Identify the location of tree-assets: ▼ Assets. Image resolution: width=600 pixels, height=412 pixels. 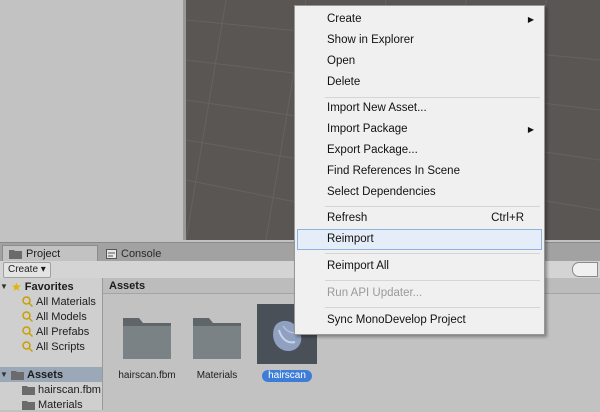
(51, 374).